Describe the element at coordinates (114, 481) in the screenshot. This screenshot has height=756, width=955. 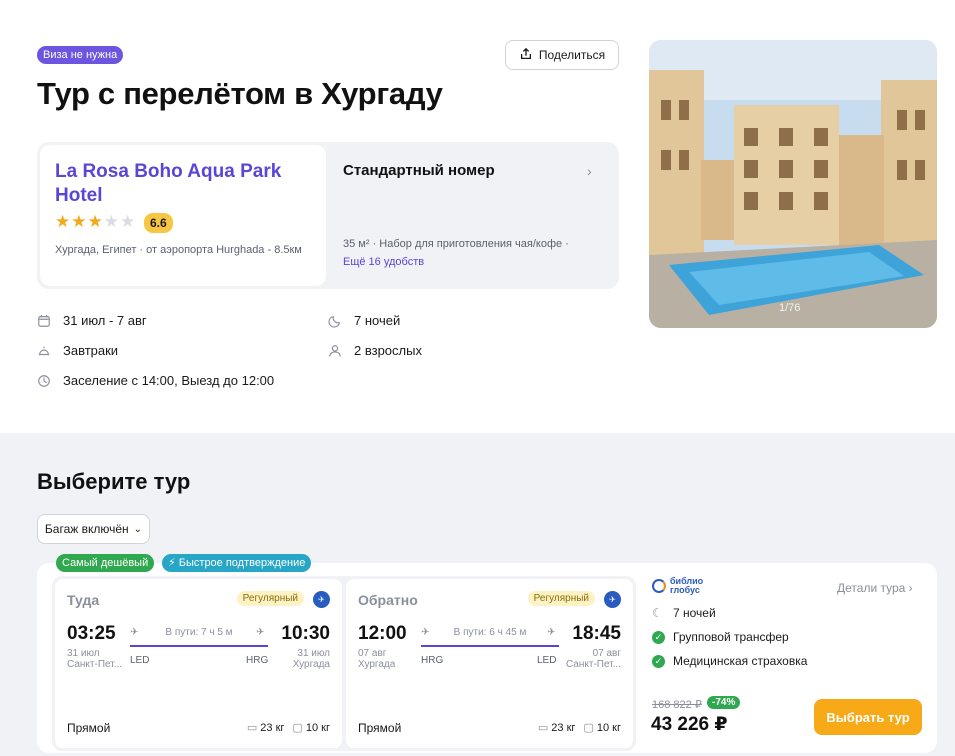
I see `section-title: Выберите тур` at that location.